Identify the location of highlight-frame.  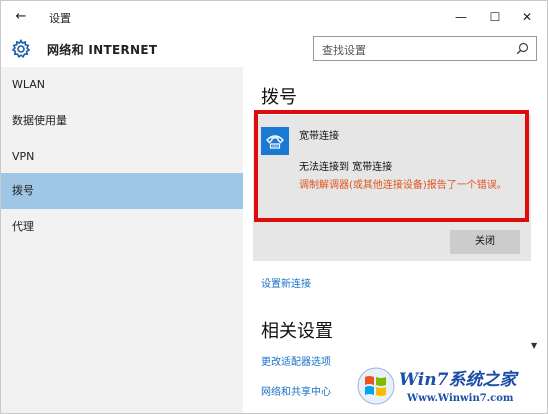
(391, 166).